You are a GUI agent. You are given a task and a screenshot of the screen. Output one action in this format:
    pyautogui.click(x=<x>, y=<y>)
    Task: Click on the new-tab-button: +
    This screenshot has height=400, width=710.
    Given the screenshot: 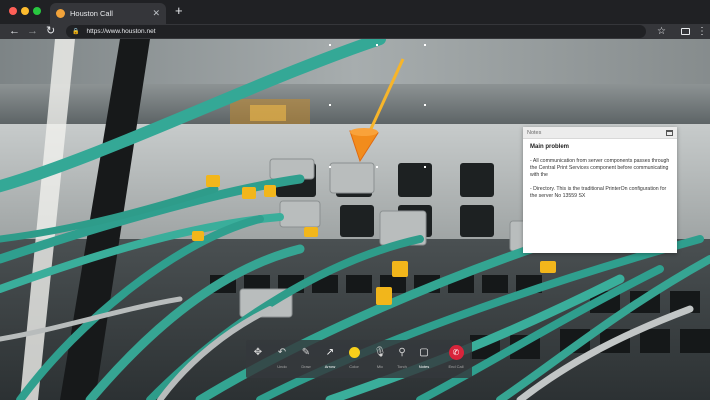 What is the action you would take?
    pyautogui.click(x=179, y=11)
    